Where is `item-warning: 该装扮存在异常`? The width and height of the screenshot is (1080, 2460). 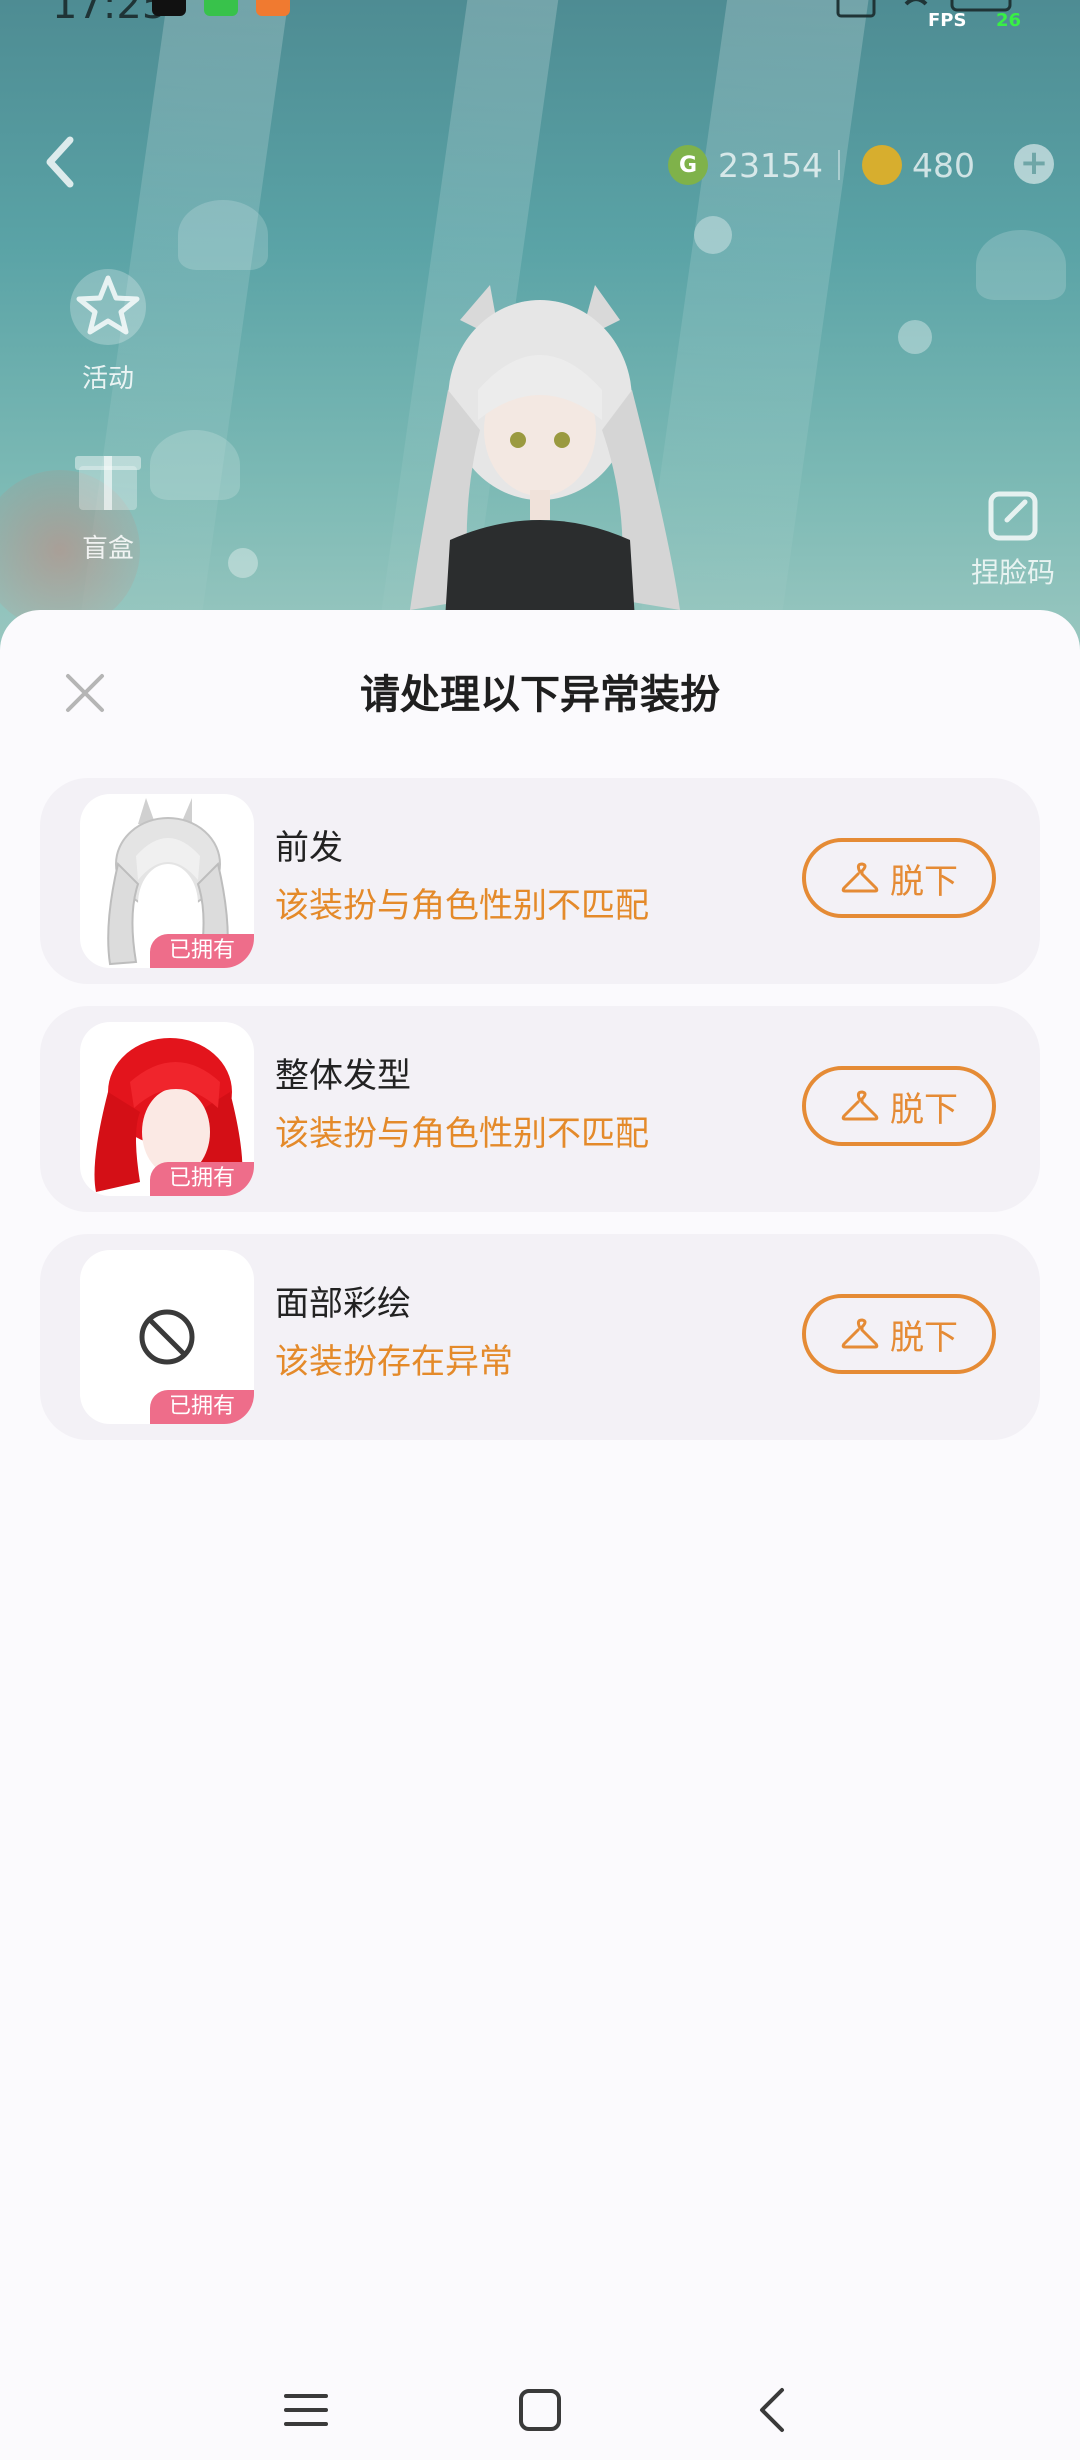
item-warning: 该装扮存在异常 is located at coordinates (394, 1362).